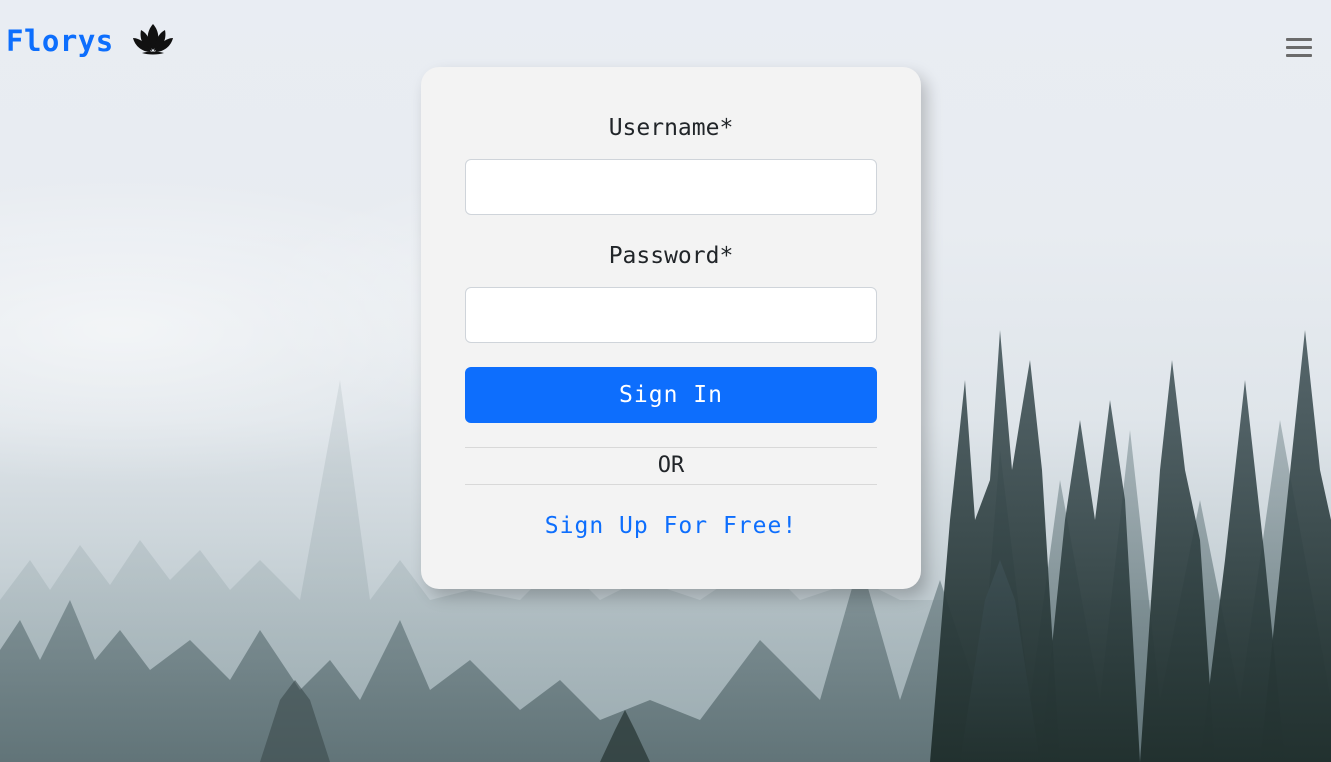 The width and height of the screenshot is (1331, 762). What do you see at coordinates (671, 465) in the screenshot?
I see `or-separator-text: OR` at bounding box center [671, 465].